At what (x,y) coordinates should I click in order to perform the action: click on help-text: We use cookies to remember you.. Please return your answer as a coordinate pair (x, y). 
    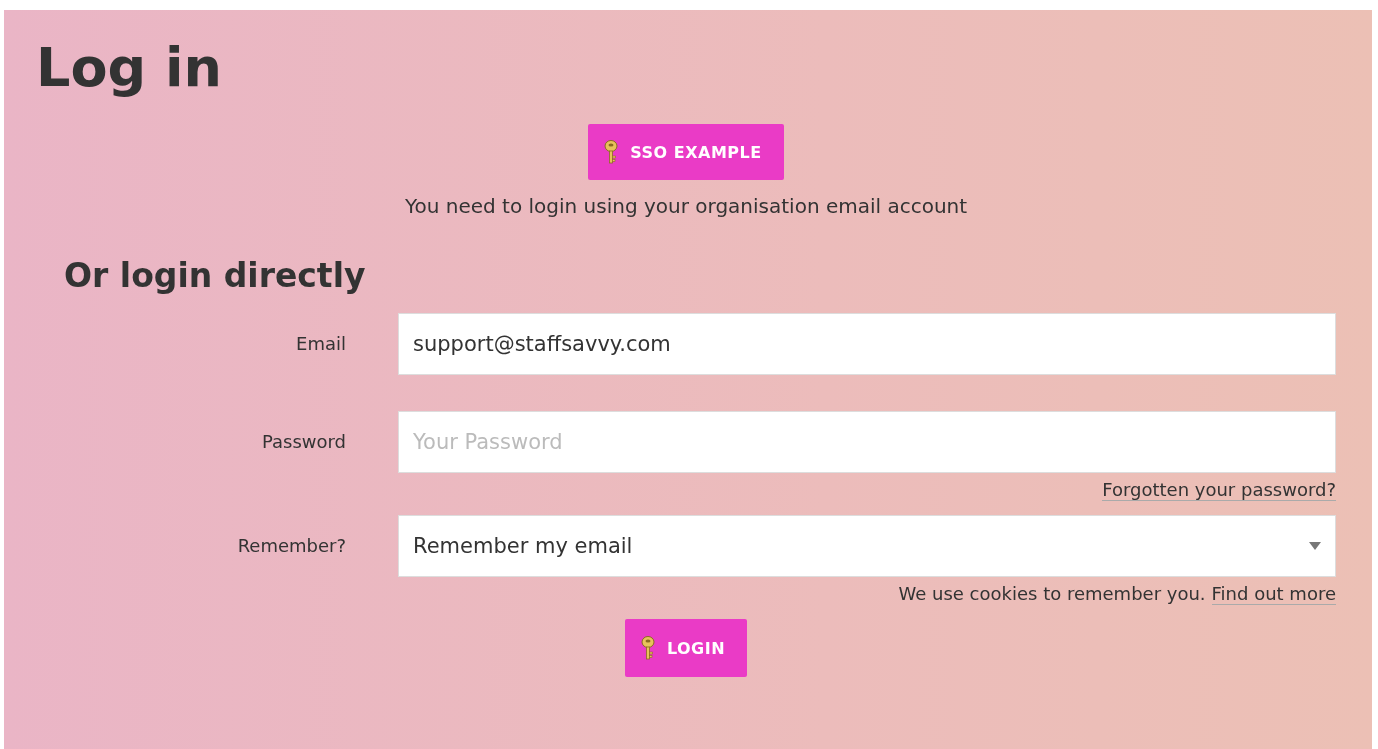
    Looking at the image, I should click on (1052, 594).